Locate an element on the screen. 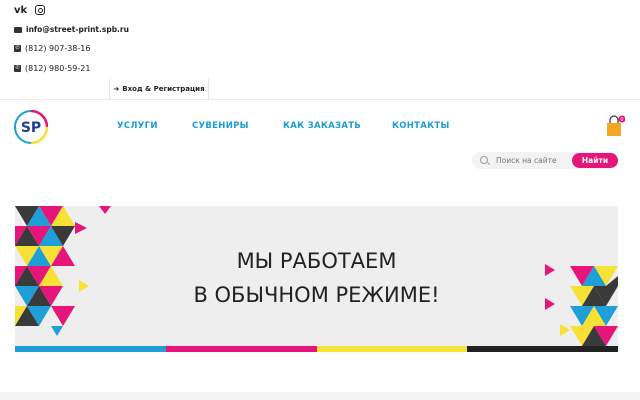 The image size is (640, 400). svg-text: SP is located at coordinates (31, 128).